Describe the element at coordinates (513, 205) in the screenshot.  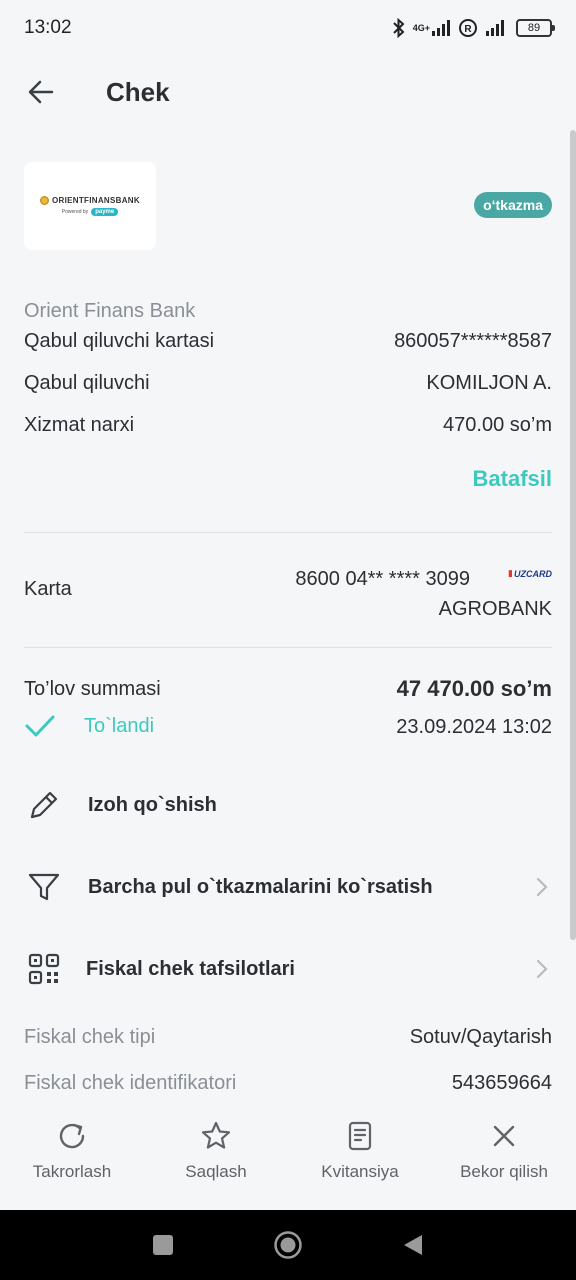
I see `transfer-type-badge: o‘tkazma` at that location.